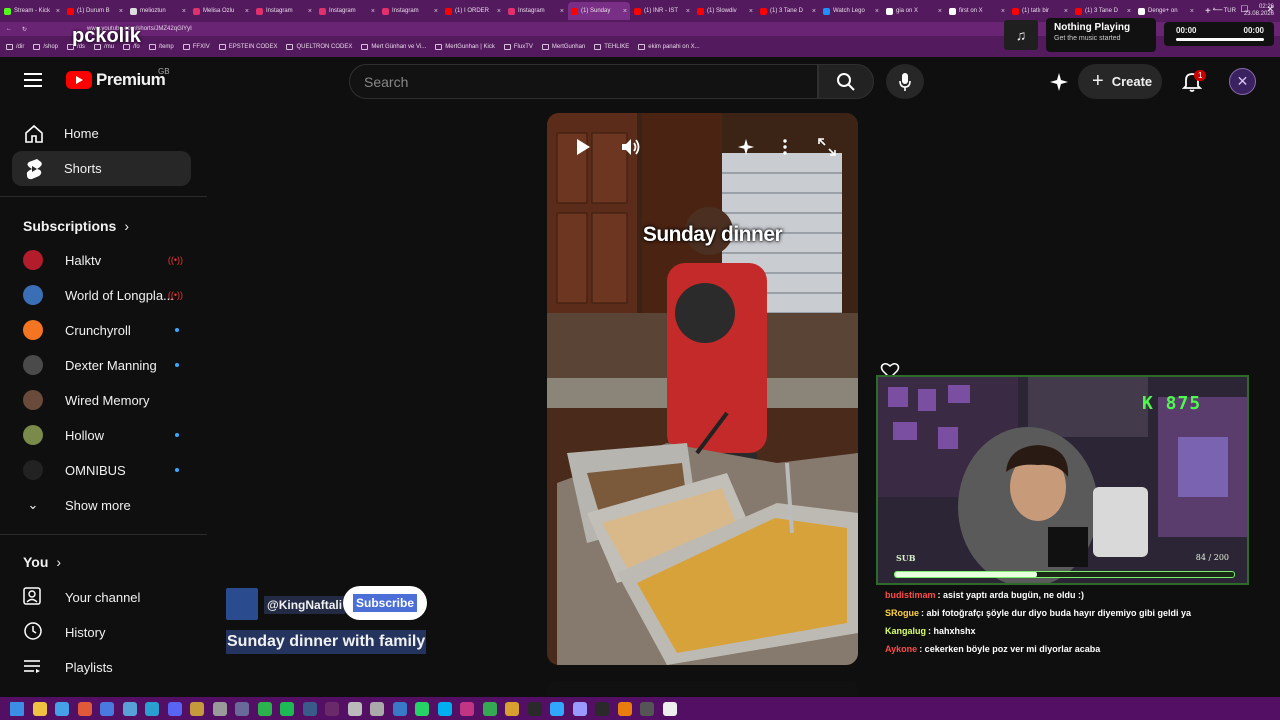 This screenshot has width=1280, height=720. Describe the element at coordinates (24, 29) in the screenshot. I see `reload-icon: ↻` at that location.